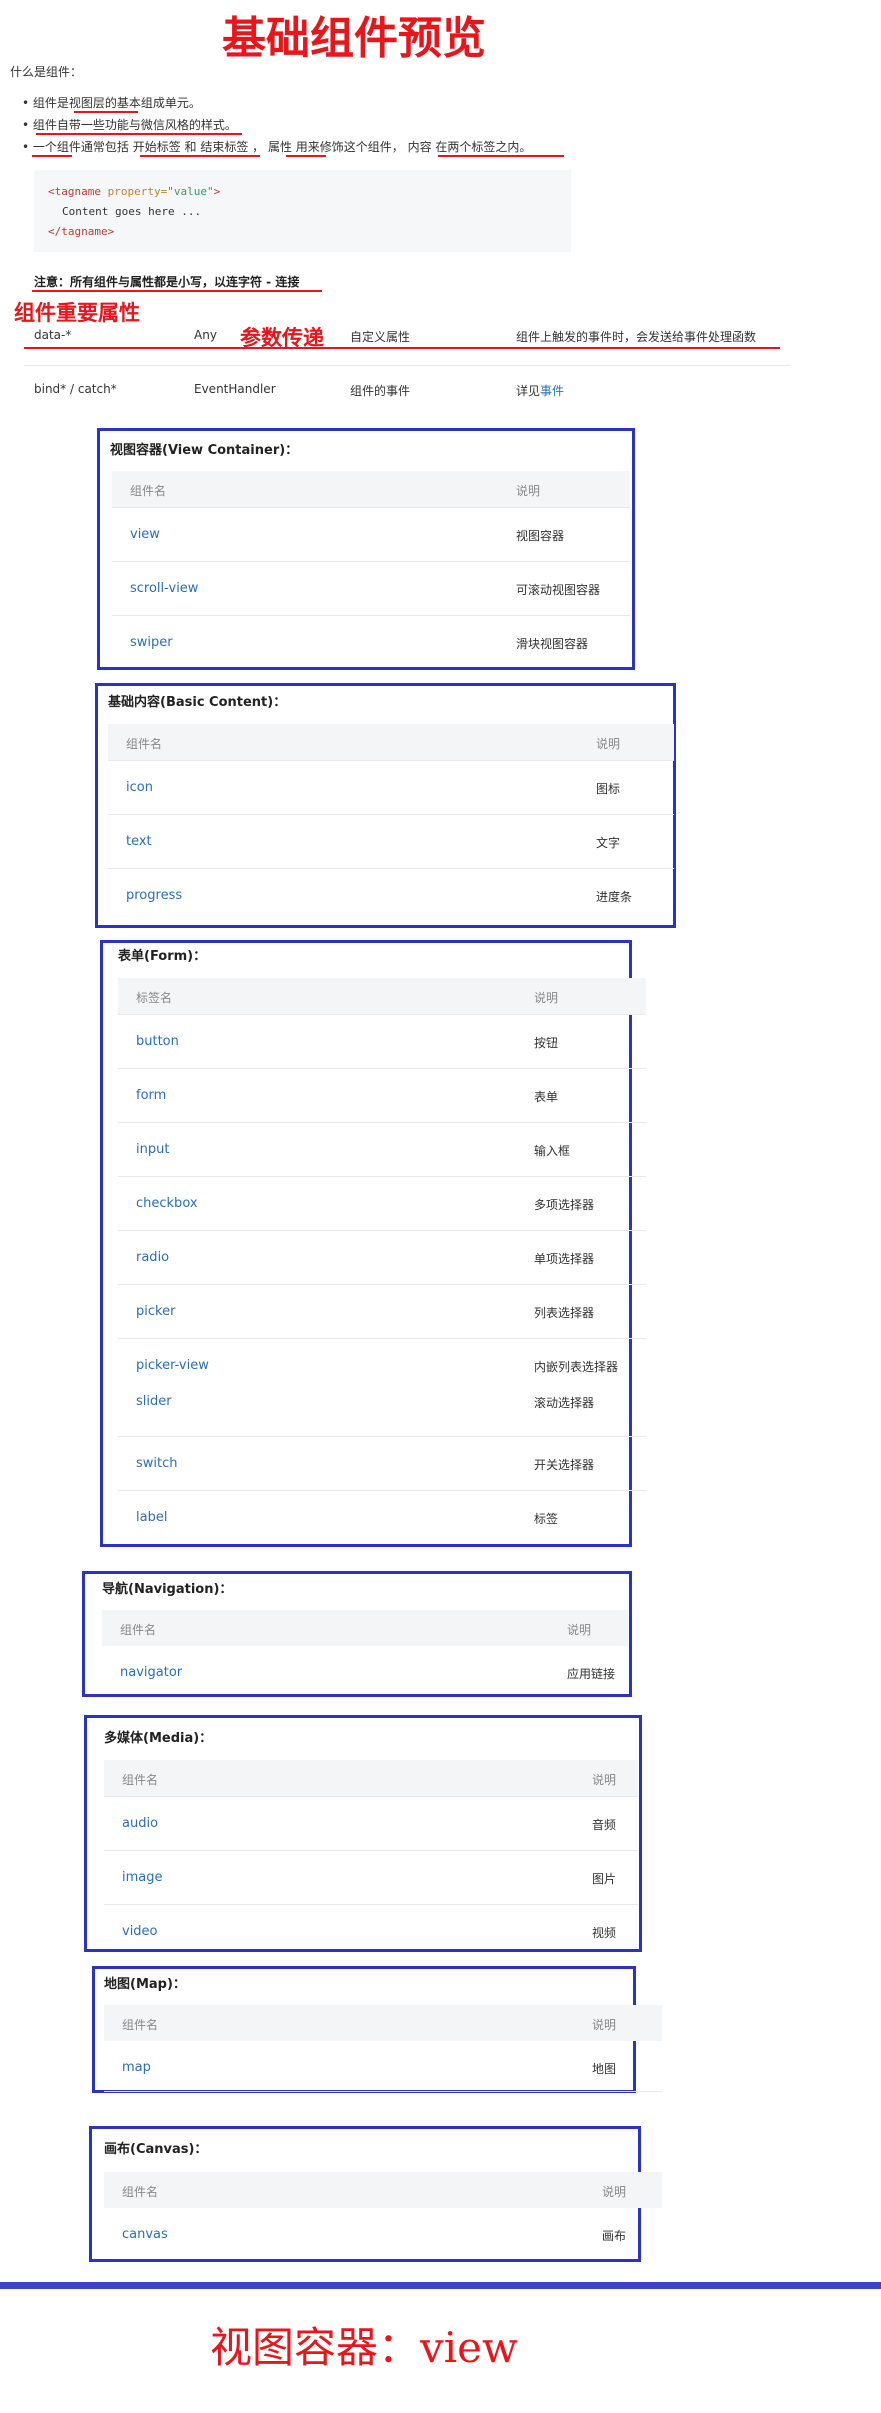 This screenshot has width=881, height=2413. I want to click on table-row: slider 滚动选择器, so click(382, 1409).